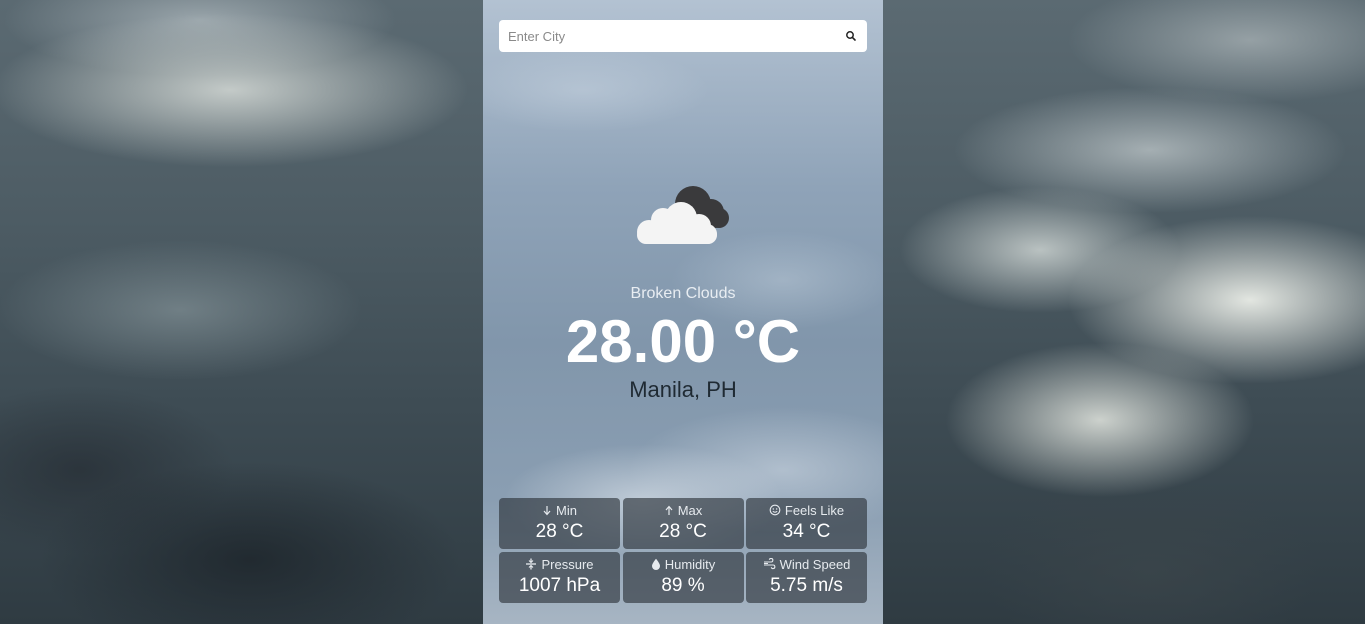  Describe the element at coordinates (814, 510) in the screenshot. I see `stat-label: Feels Like` at that location.